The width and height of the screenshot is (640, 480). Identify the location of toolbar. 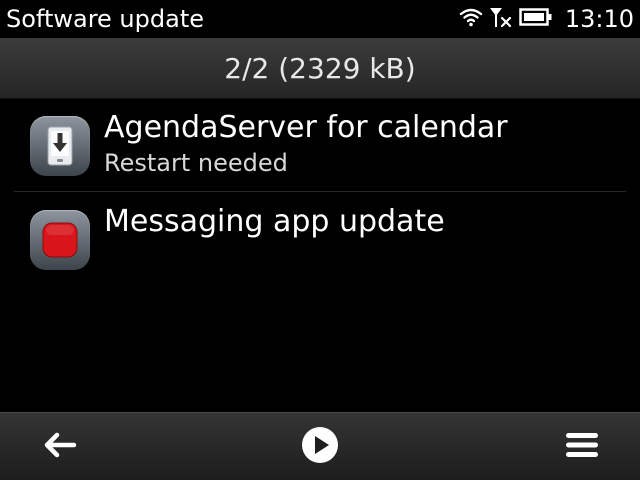
(320, 446).